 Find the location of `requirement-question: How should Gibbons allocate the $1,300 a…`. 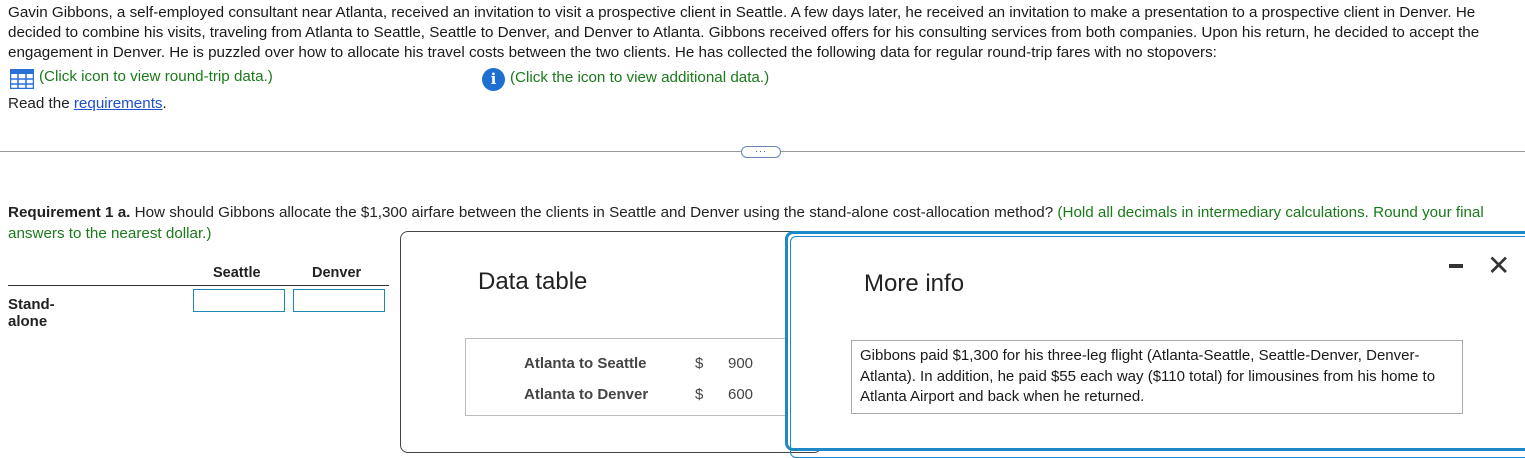

requirement-question: How should Gibbons allocate the $1,300 a… is located at coordinates (594, 212).